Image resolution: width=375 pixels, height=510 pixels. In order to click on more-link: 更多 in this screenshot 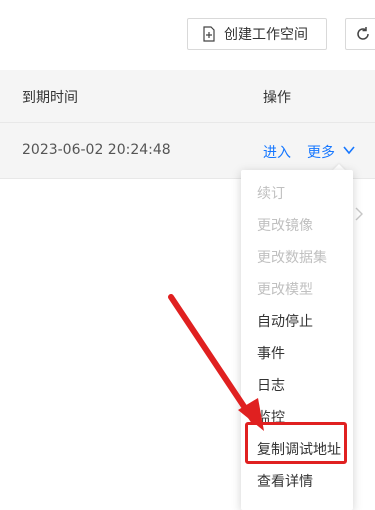, I will do `click(321, 152)`.